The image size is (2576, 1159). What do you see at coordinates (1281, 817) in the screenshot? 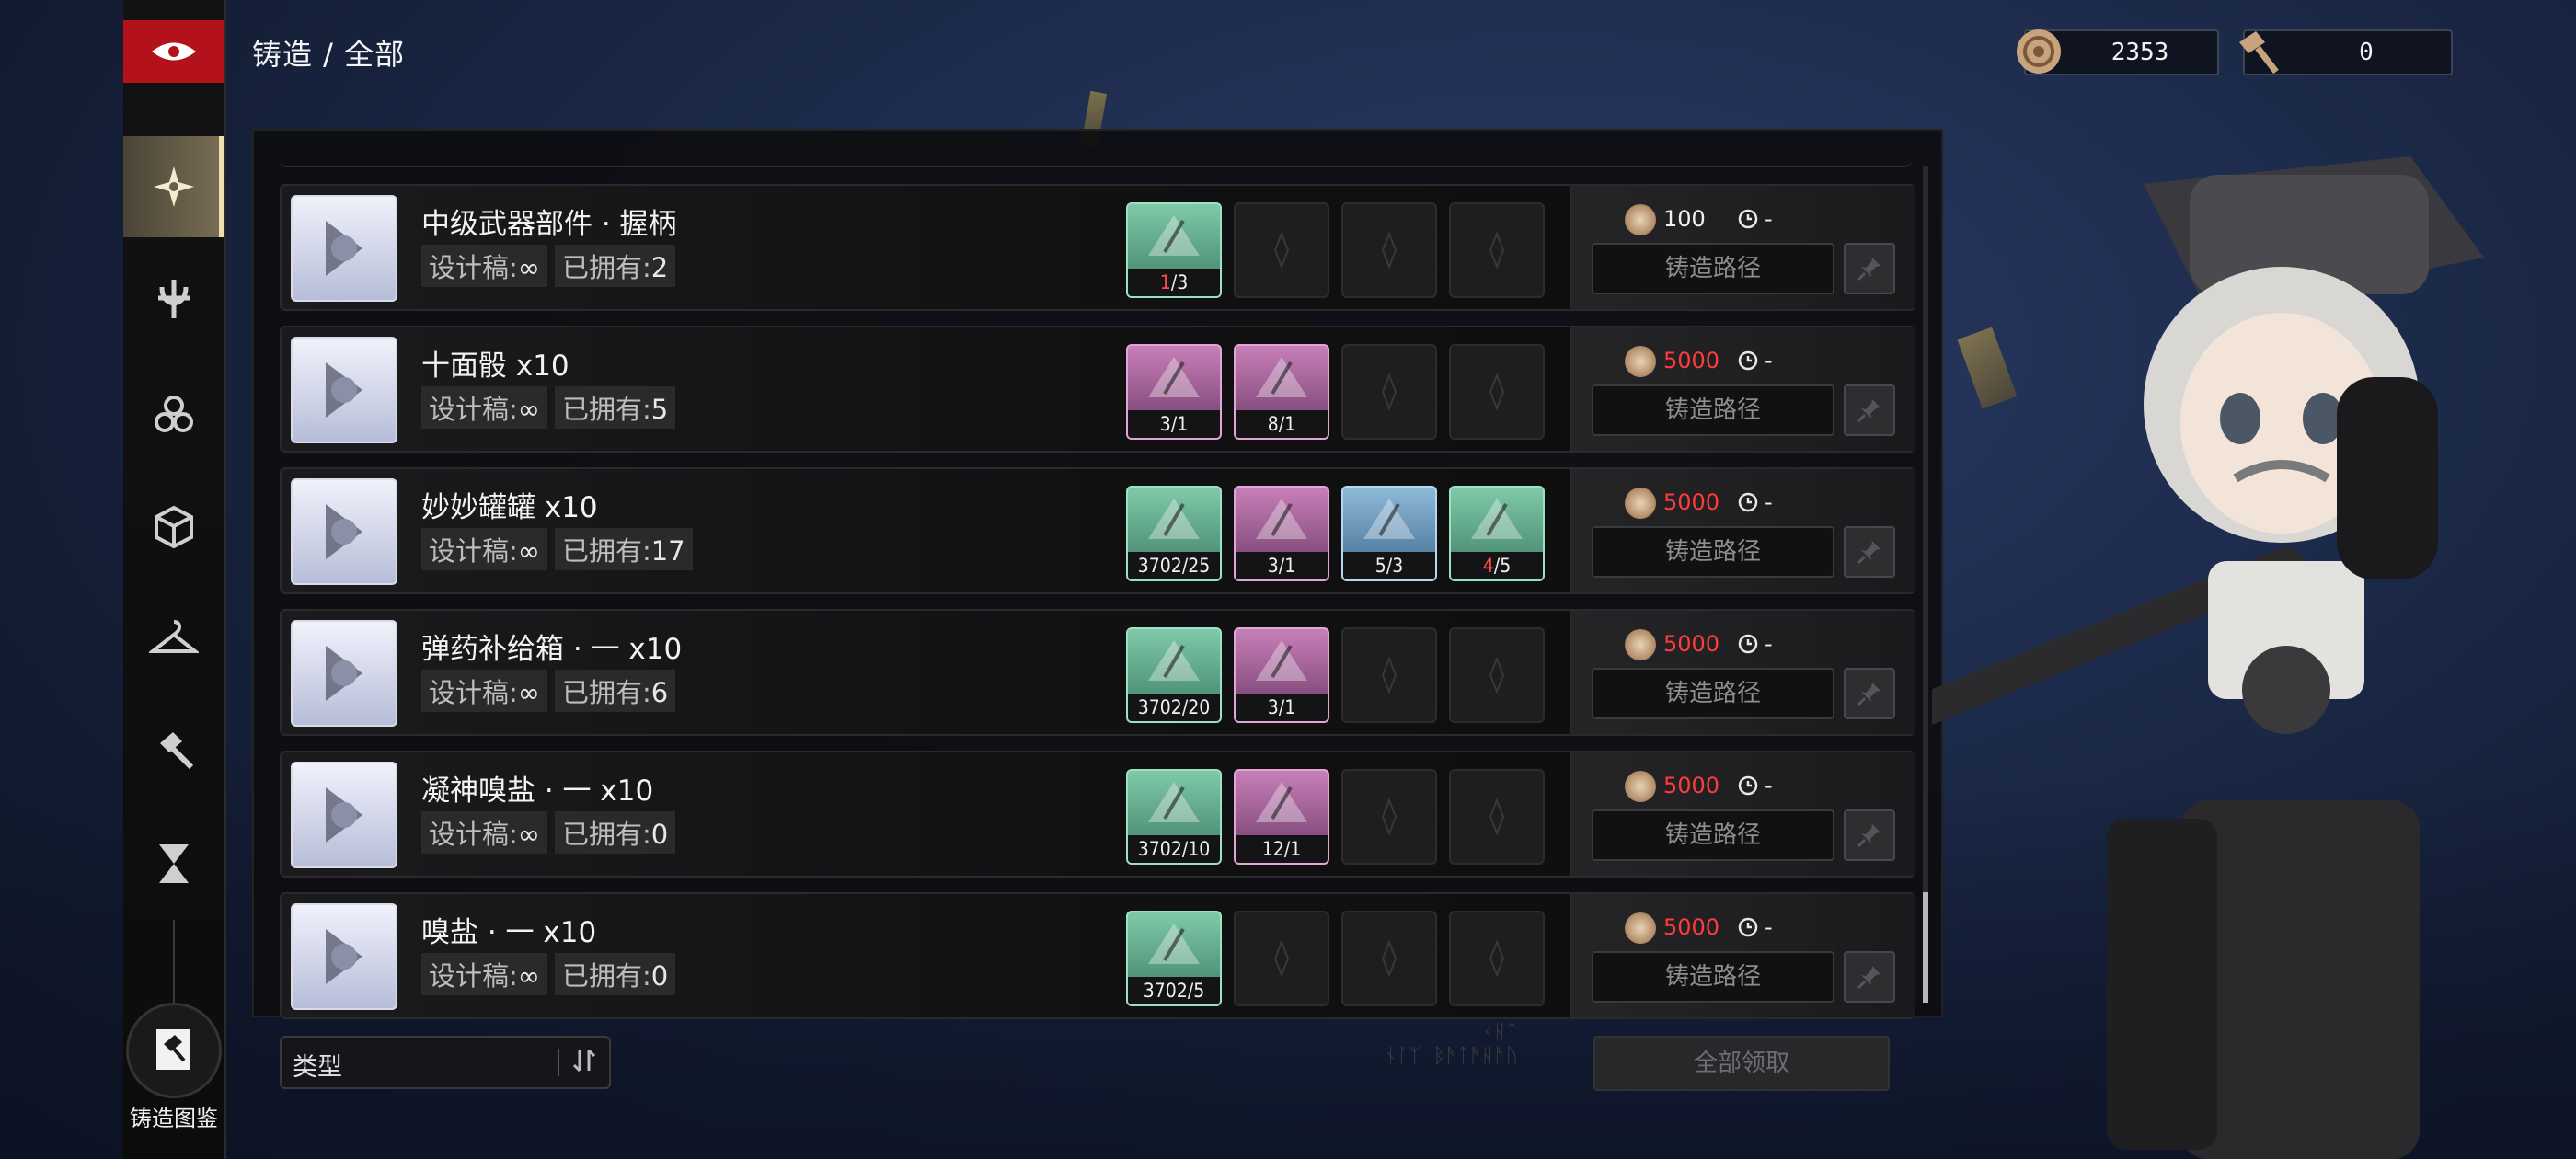
I see `material-slot: 12/1` at bounding box center [1281, 817].